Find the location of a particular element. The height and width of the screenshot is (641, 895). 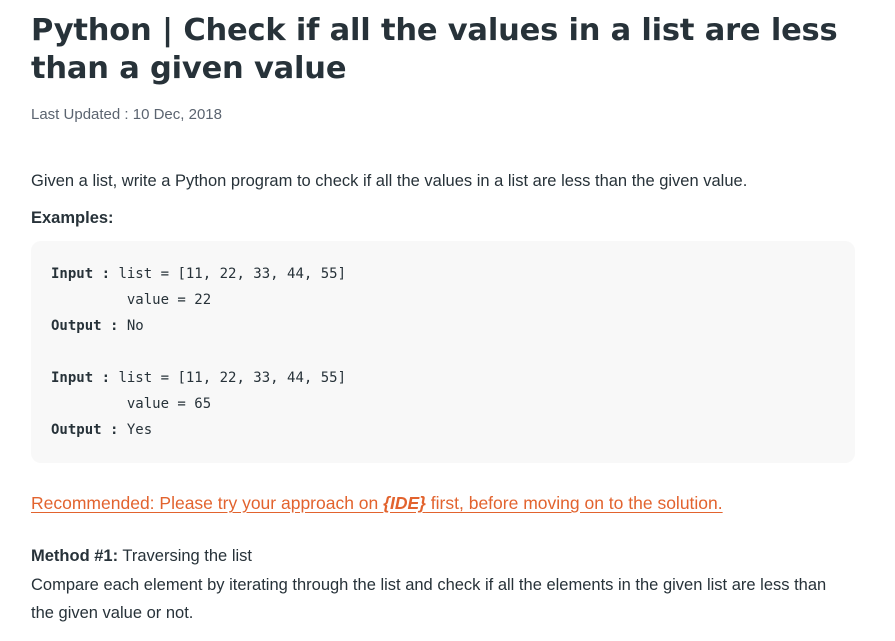

method-name: Traversing the list is located at coordinates (185, 556).